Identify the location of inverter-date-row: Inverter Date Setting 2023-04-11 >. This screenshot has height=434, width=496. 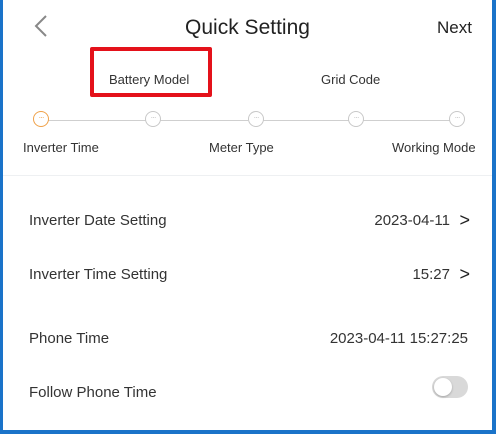
(247, 222).